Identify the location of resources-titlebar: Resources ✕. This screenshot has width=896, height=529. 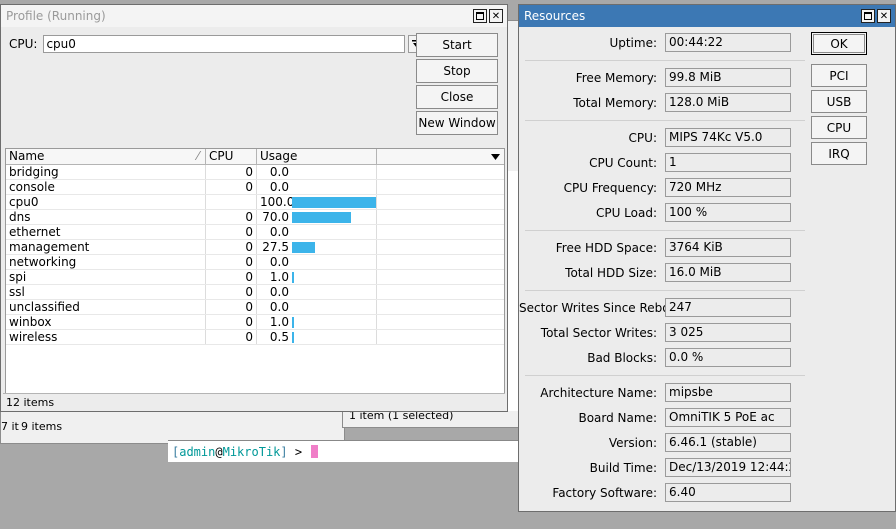
(707, 16).